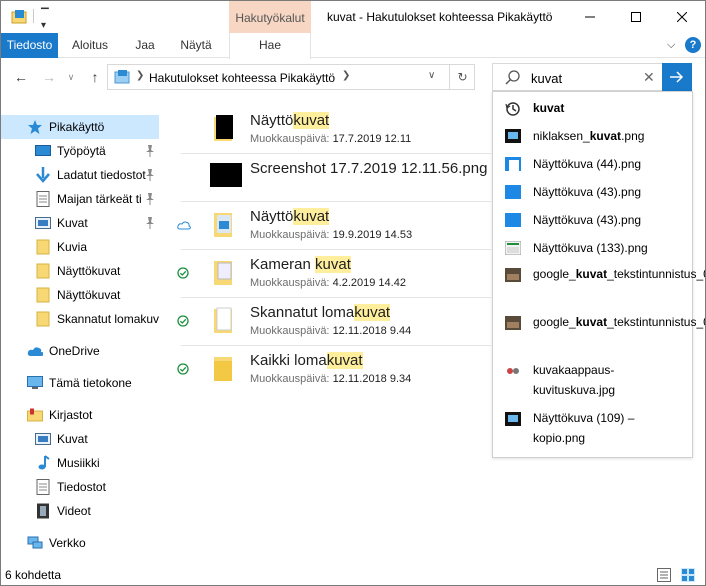 Image resolution: width=706 pixels, height=586 pixels. I want to click on nav-library-videos: Videot, so click(80, 511).